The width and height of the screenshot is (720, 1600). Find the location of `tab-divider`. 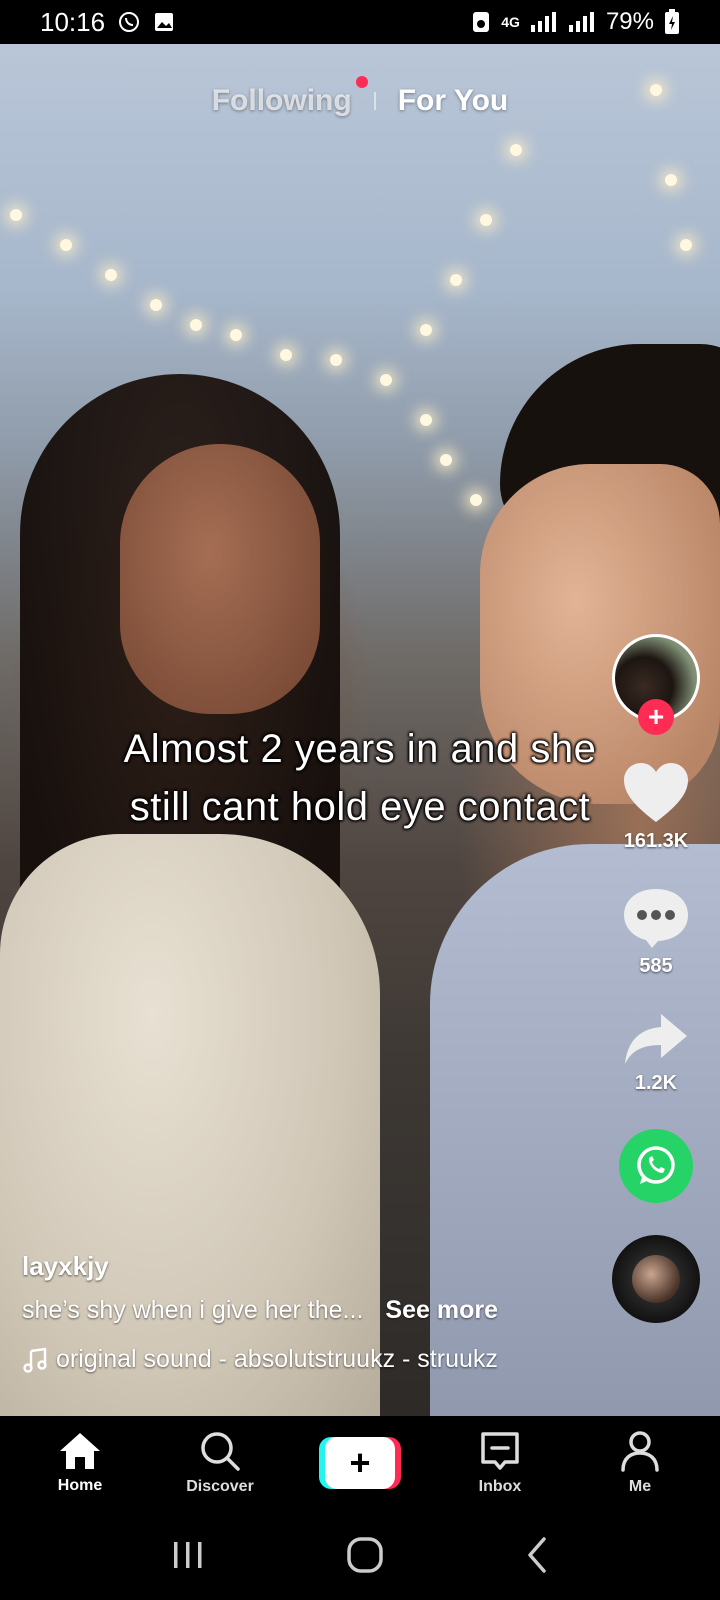

tab-divider is located at coordinates (374, 101).